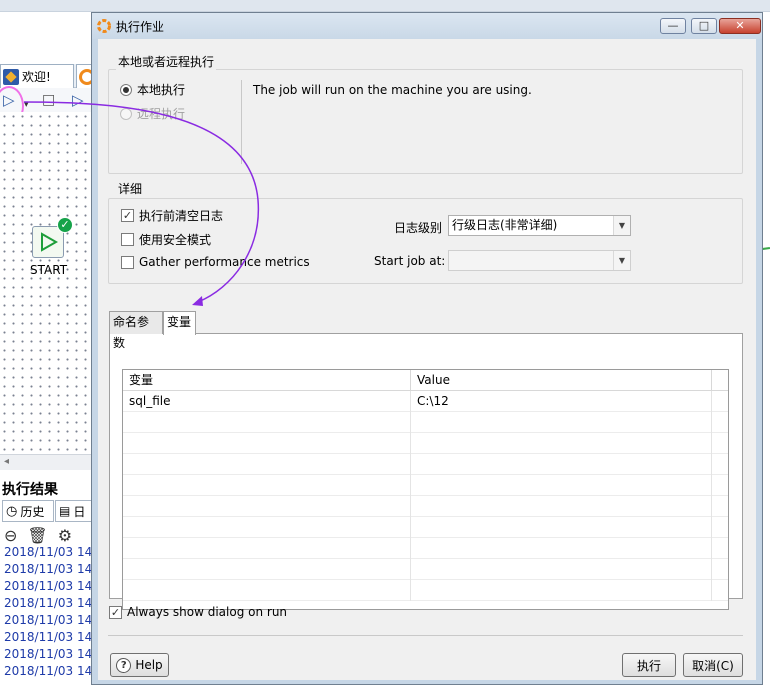 The height and width of the screenshot is (685, 770). What do you see at coordinates (673, 26) in the screenshot?
I see `minimize-button: —` at bounding box center [673, 26].